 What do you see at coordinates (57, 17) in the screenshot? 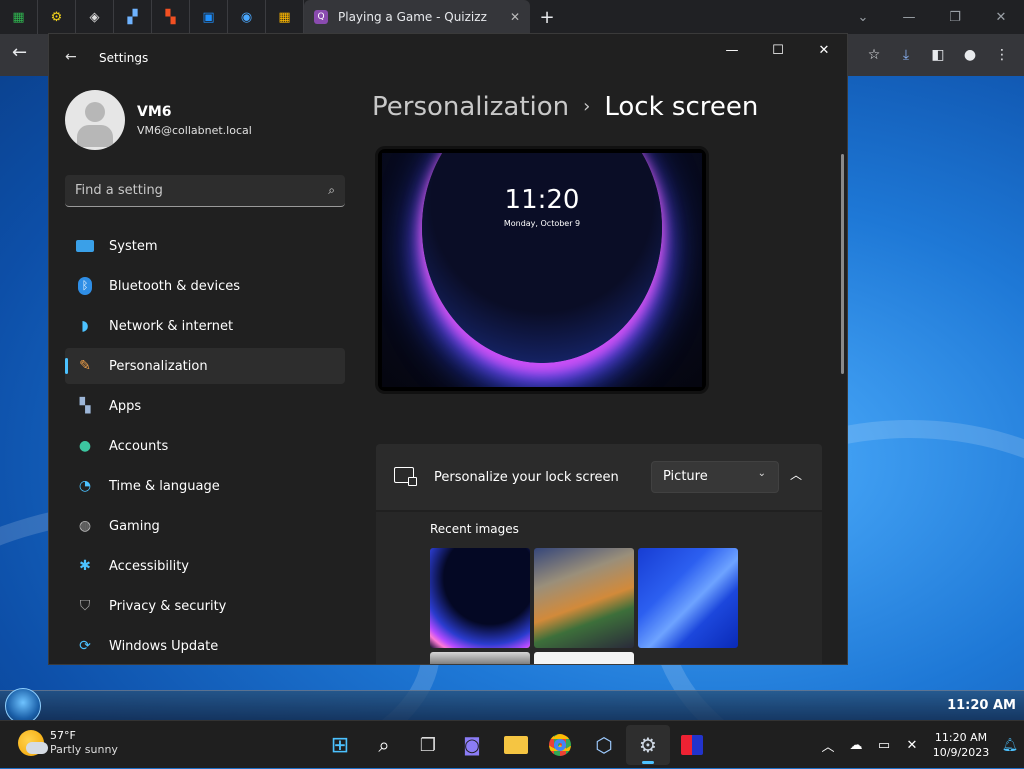
I see `pinned-tab: ⚙` at bounding box center [57, 17].